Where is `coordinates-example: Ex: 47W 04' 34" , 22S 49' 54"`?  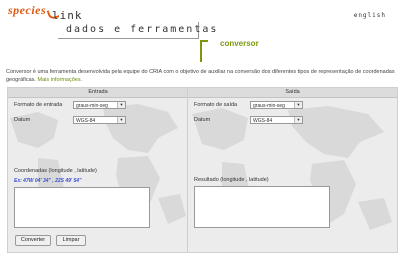 coordinates-example: Ex: 47W 04' 34" , 22S 49' 54" is located at coordinates (48, 181).